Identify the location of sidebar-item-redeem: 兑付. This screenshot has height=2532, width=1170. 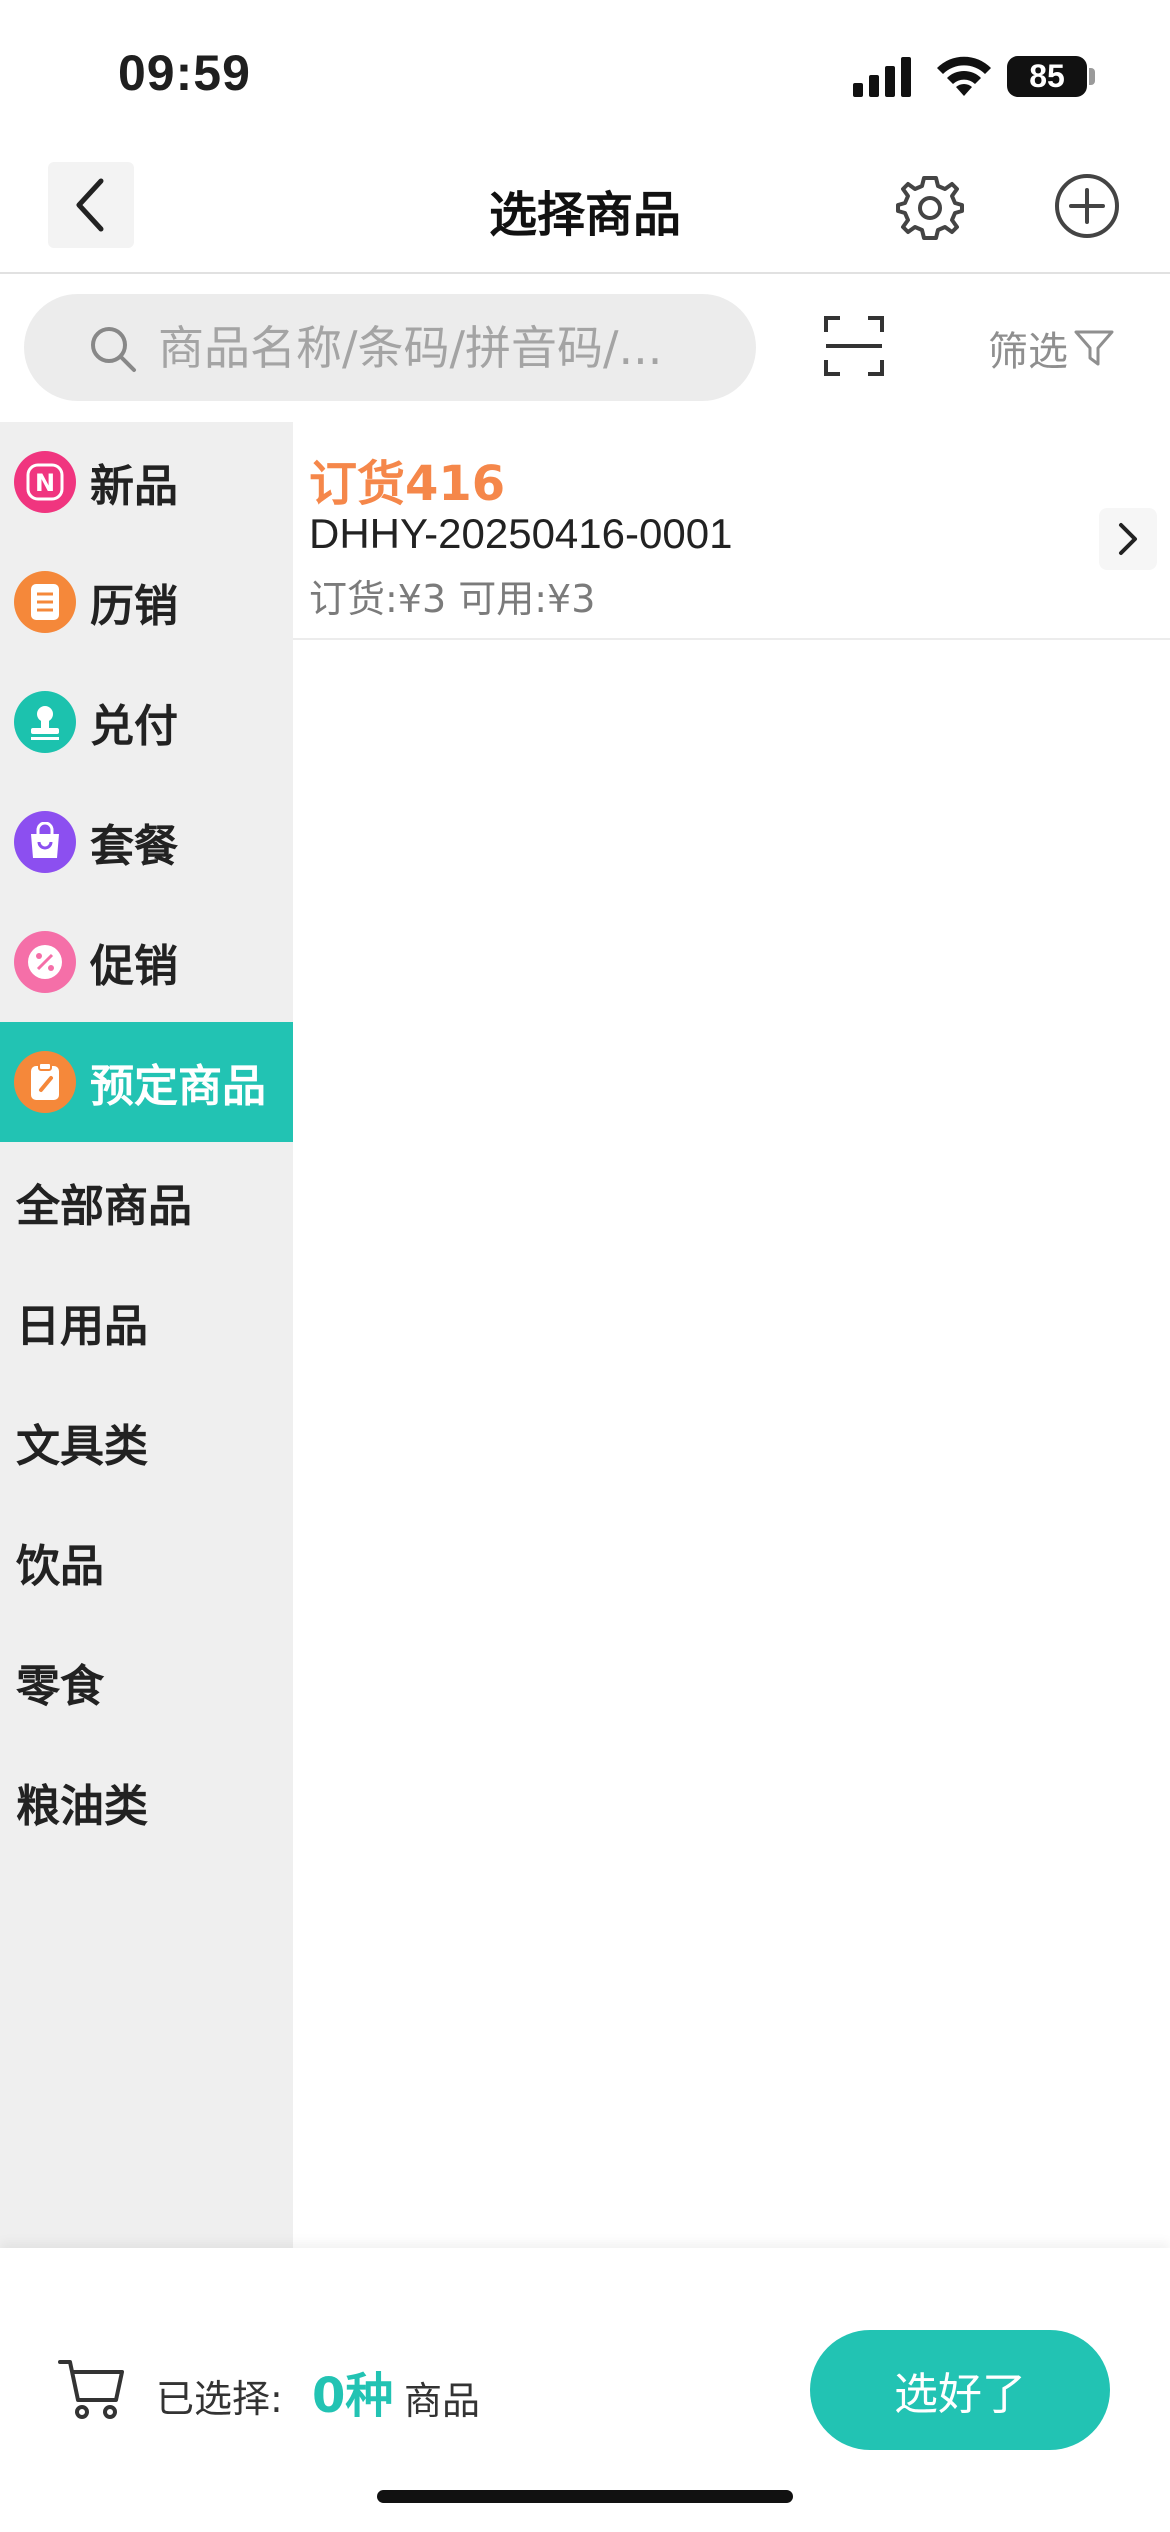
(146, 722).